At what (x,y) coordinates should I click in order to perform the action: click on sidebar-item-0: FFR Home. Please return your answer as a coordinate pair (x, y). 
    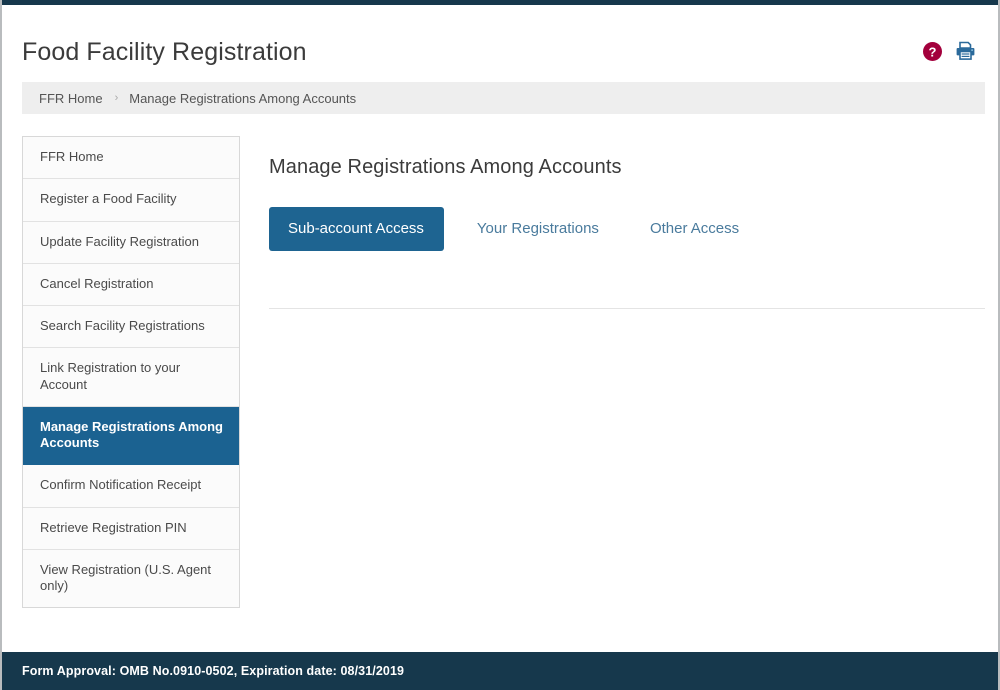
    Looking at the image, I should click on (131, 158).